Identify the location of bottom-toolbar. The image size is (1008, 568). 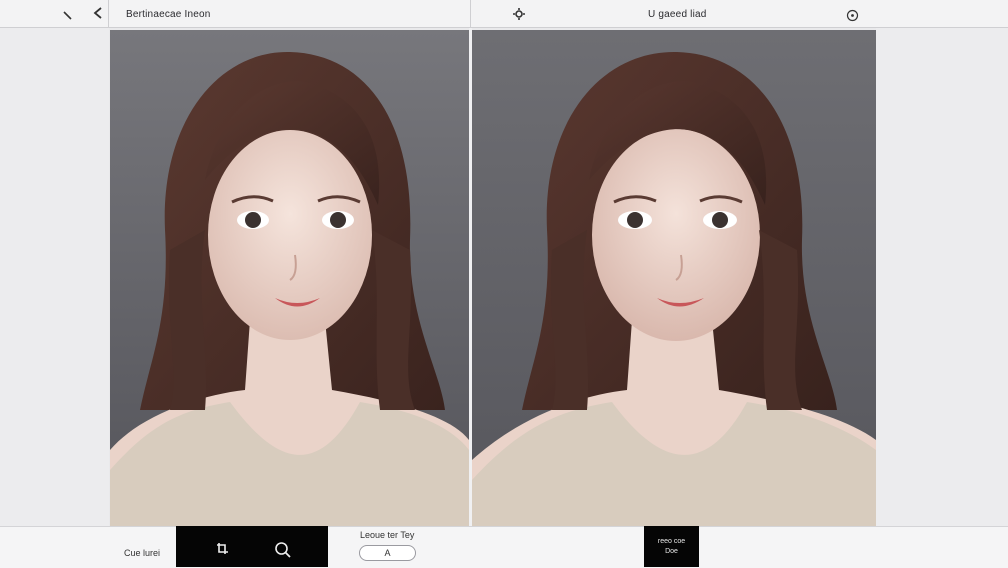
(504, 547).